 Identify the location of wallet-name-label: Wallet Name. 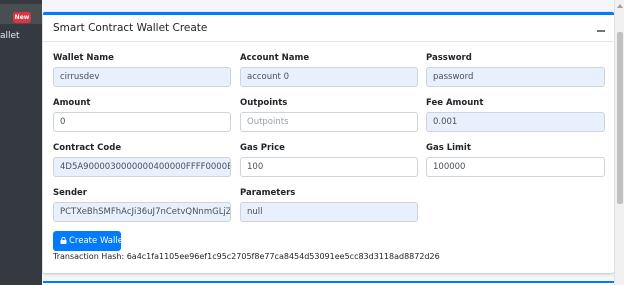
(83, 58).